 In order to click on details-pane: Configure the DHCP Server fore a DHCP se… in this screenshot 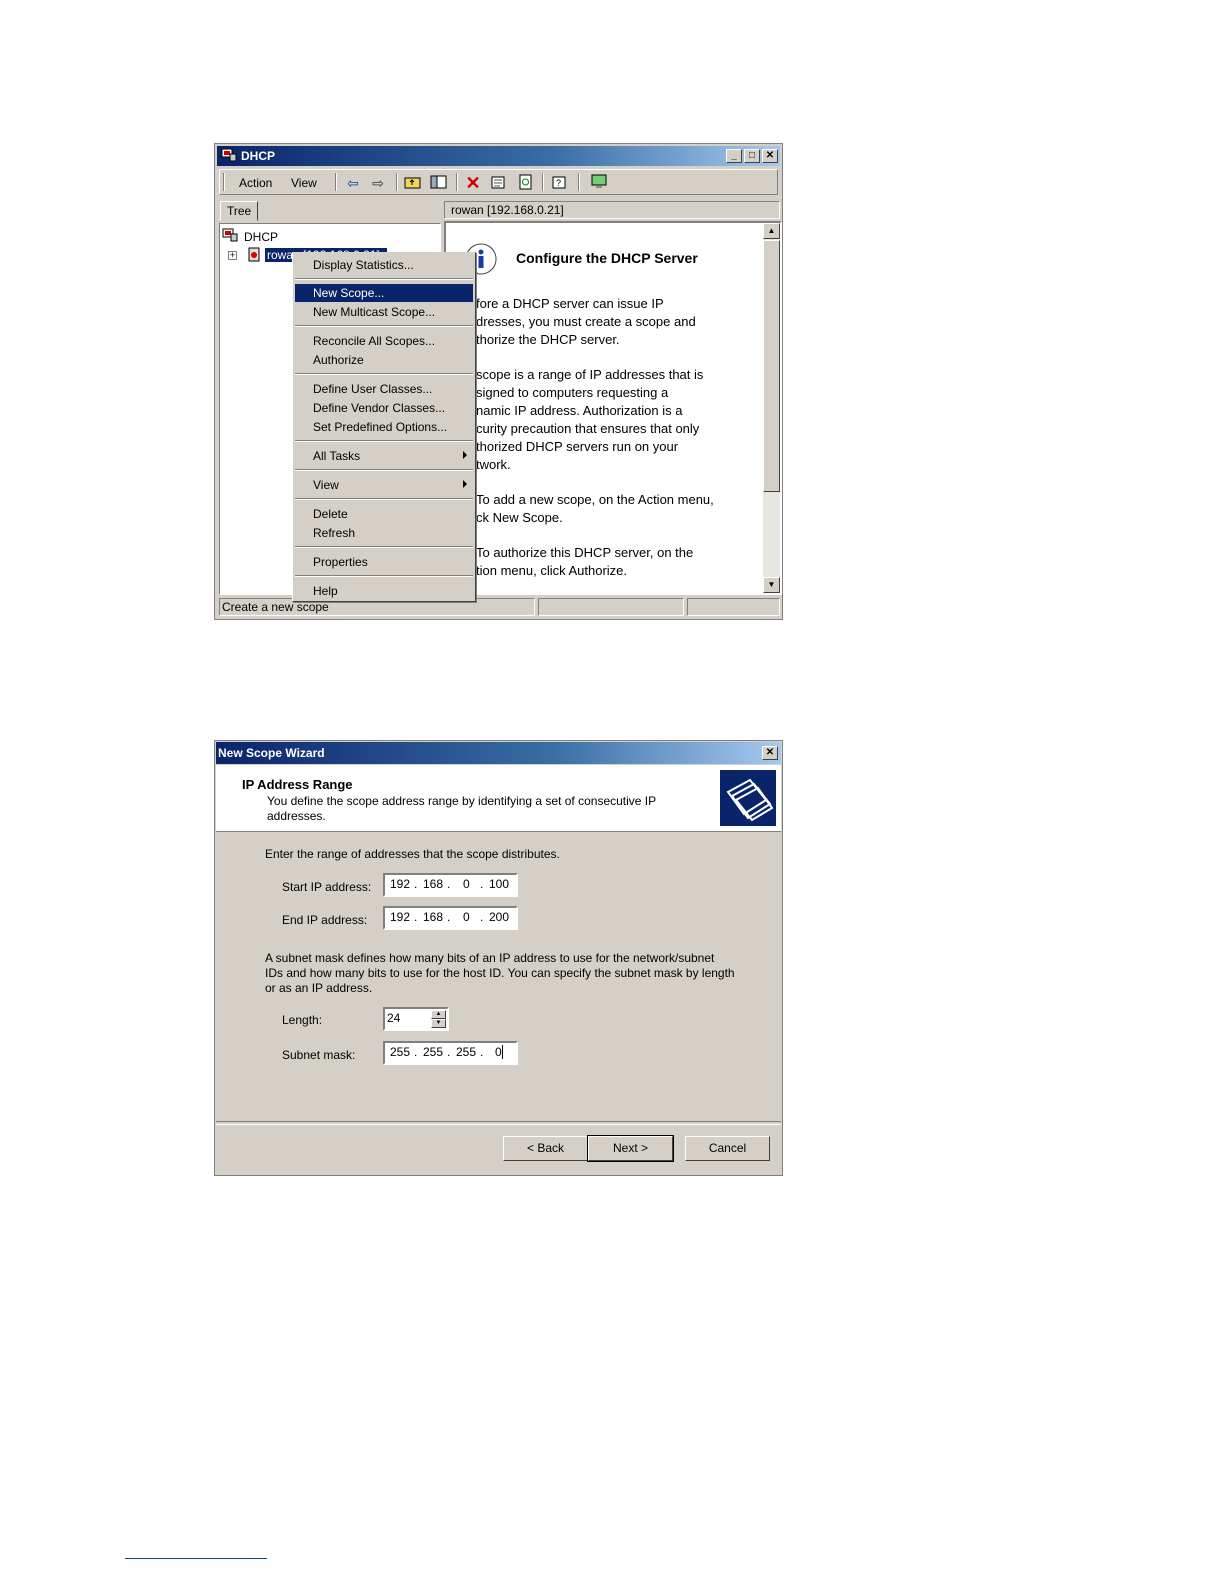, I will do `click(613, 408)`.